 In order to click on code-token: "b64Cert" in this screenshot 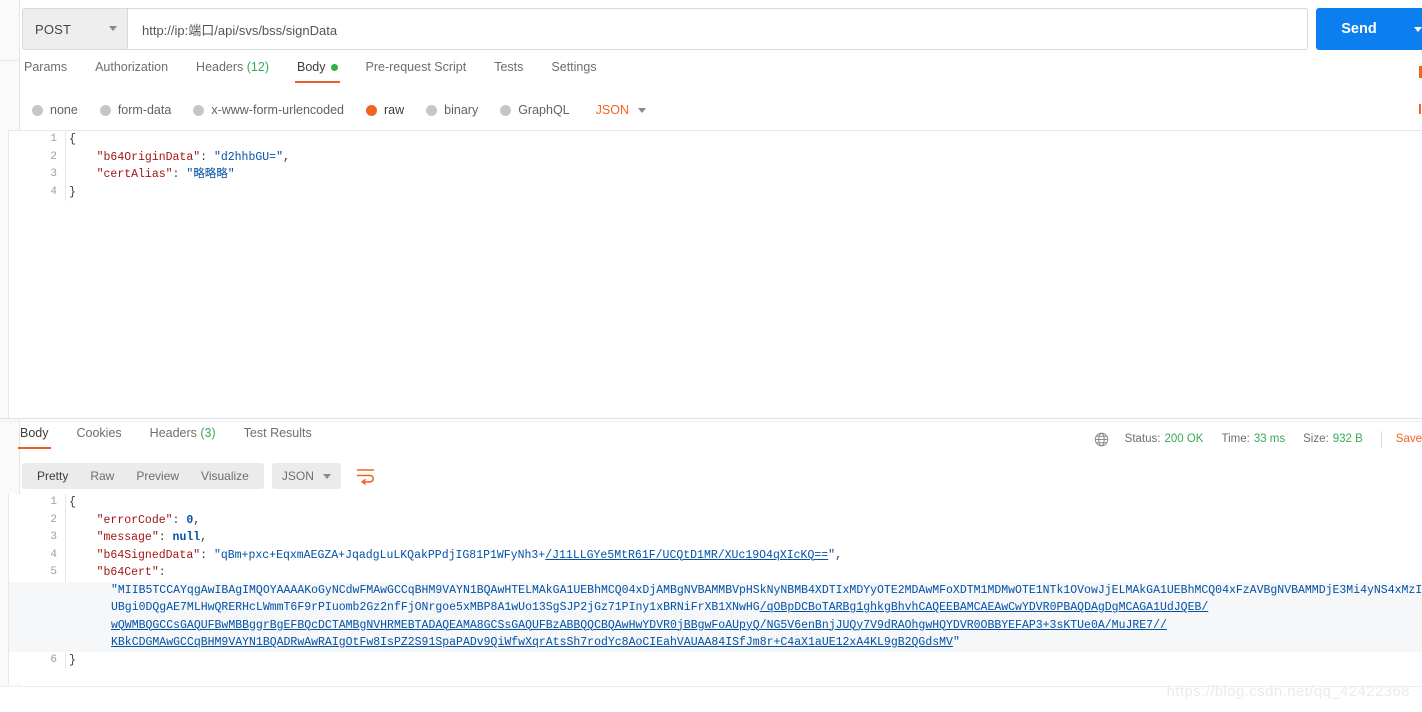, I will do `click(127, 572)`.